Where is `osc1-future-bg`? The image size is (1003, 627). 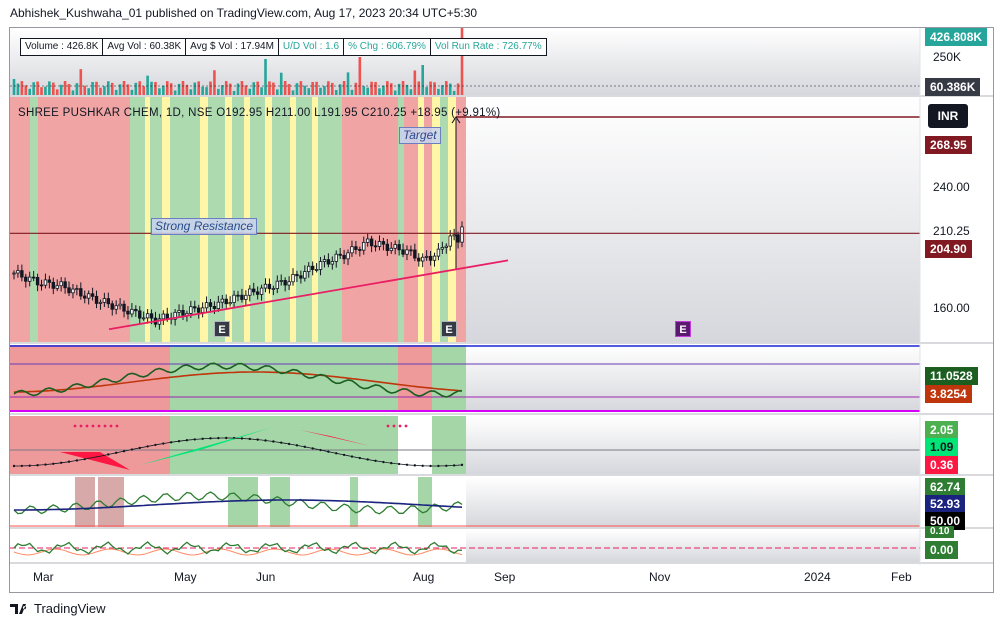
osc1-future-bg is located at coordinates (693, 378).